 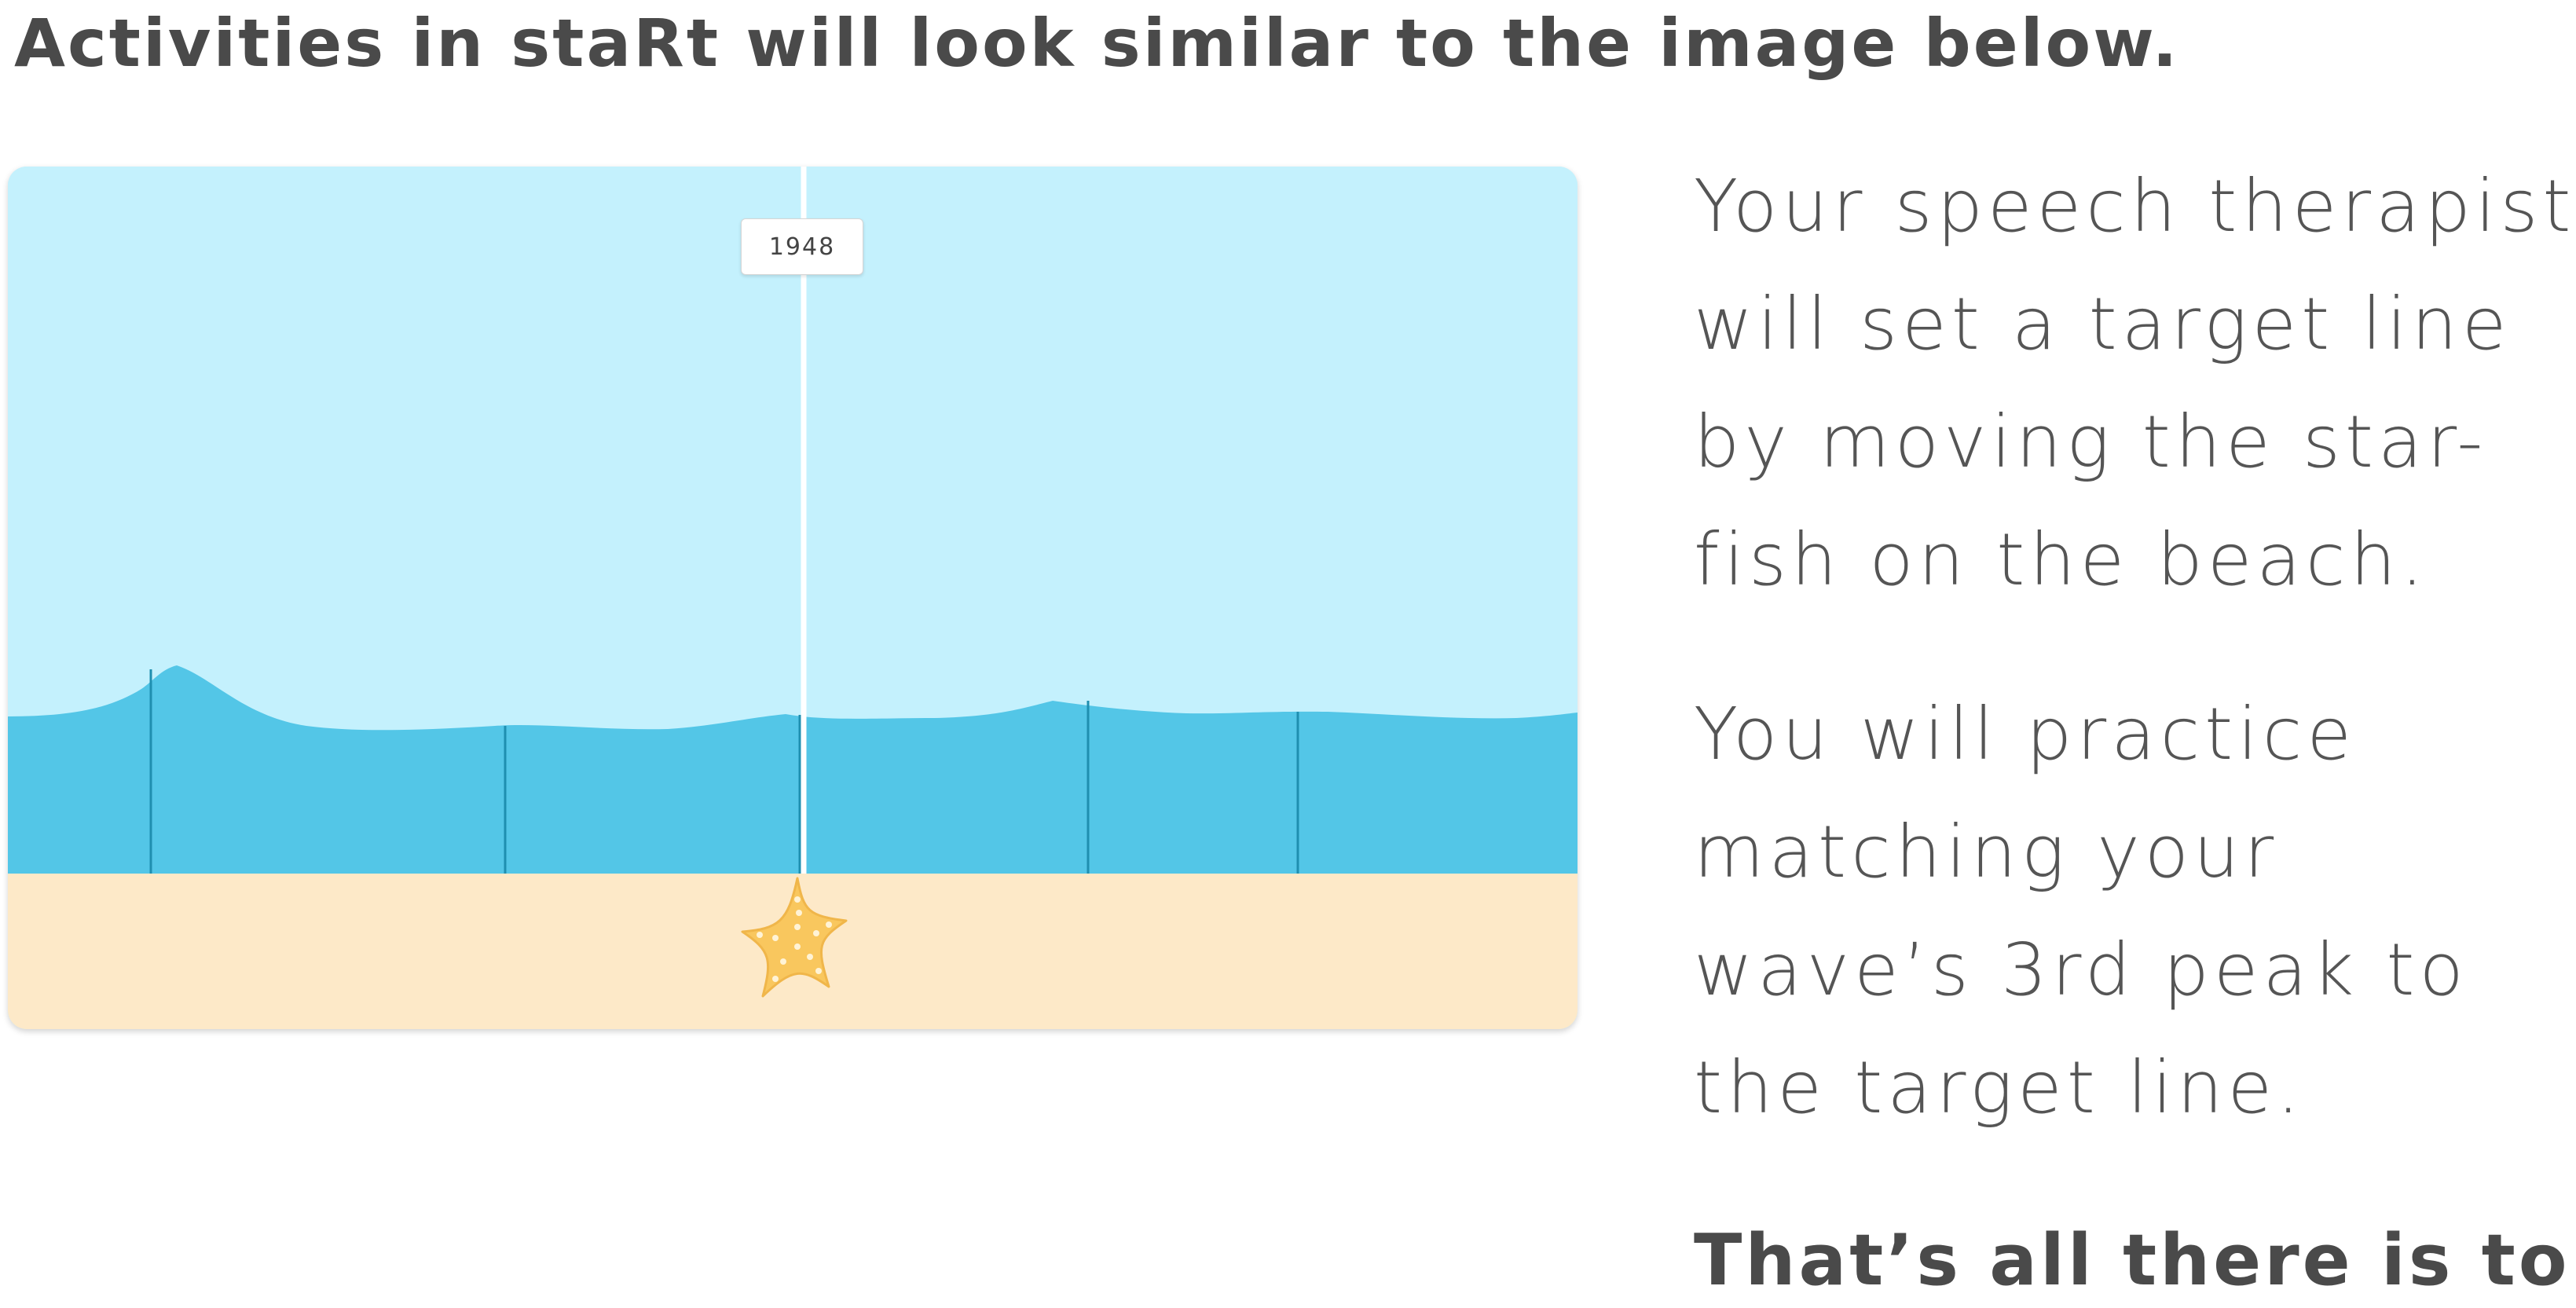 I want to click on text-line: fish on the beach., so click(x=2061, y=560).